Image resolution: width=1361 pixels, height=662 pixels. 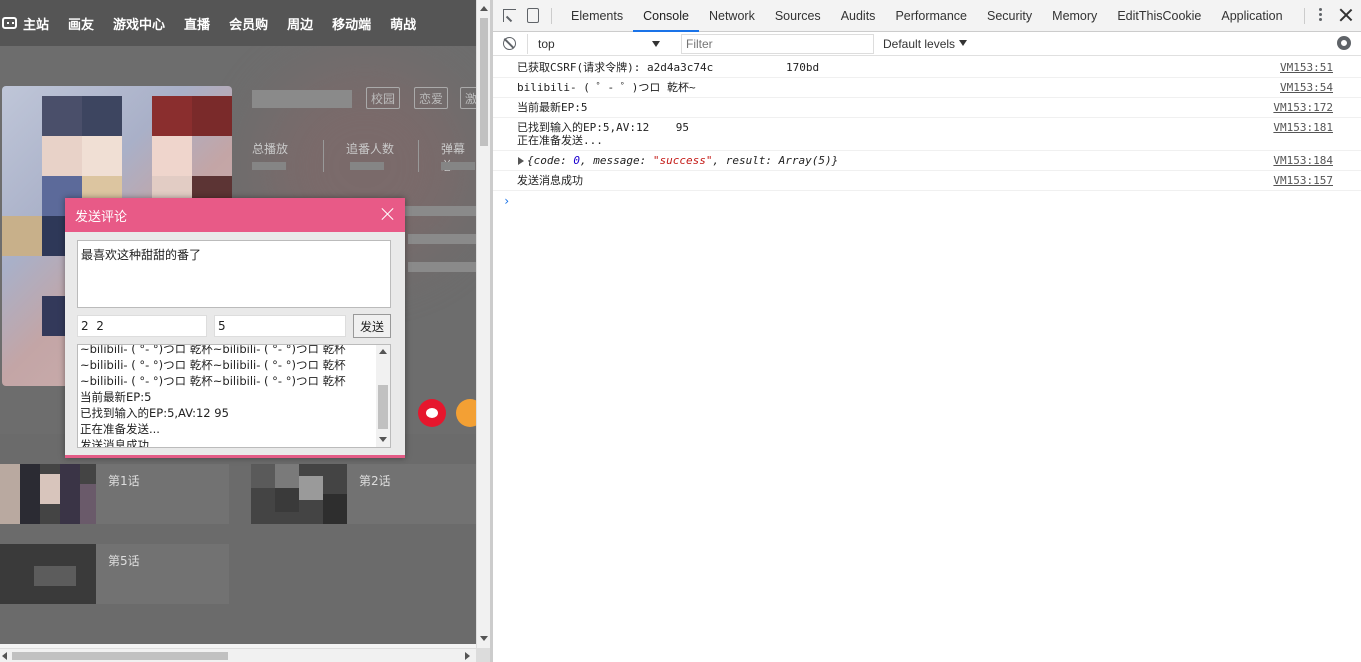 What do you see at coordinates (927, 68) in the screenshot?
I see `console-message: 已获取CSRF(请求令牌): a2d4a3c74c 170bd VM153:51` at bounding box center [927, 68].